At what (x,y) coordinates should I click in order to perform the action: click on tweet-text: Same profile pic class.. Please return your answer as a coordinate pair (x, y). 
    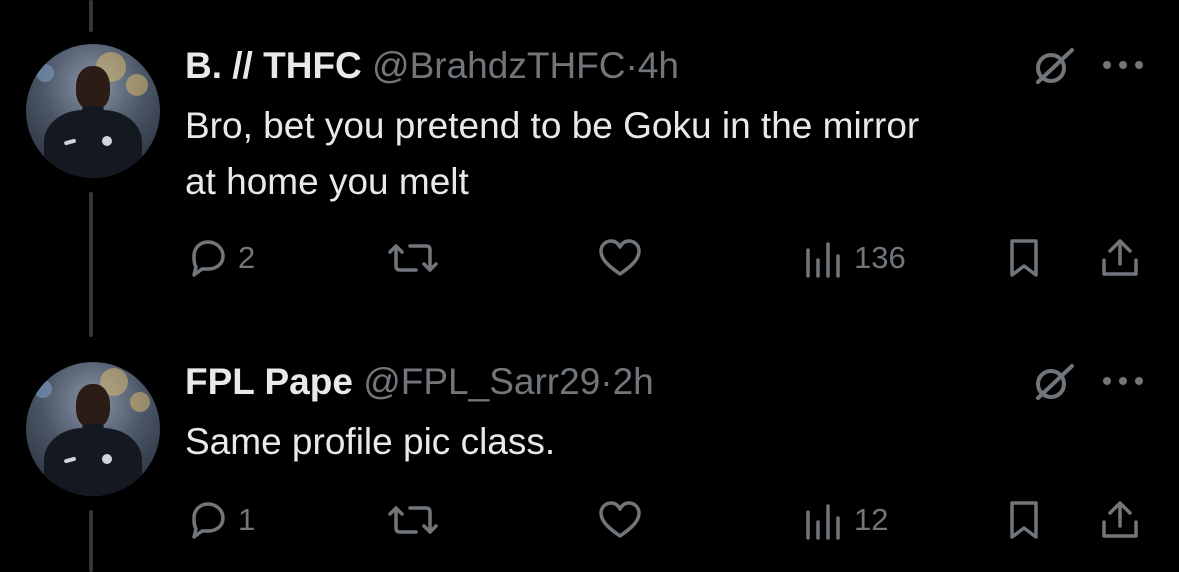
    Looking at the image, I should click on (645, 442).